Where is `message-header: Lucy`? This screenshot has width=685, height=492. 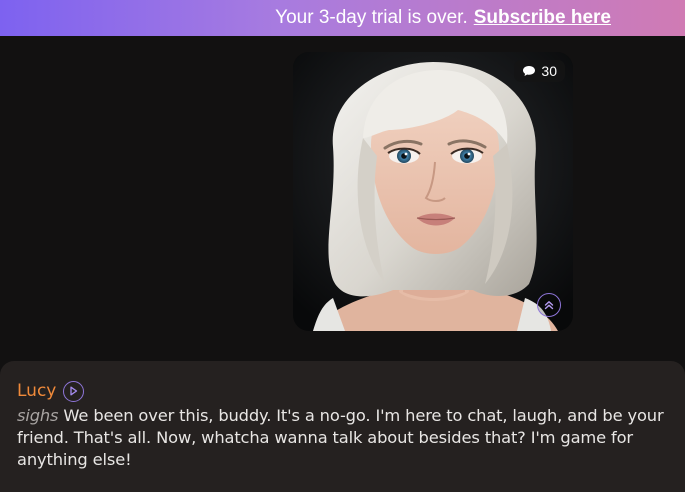 message-header: Lucy is located at coordinates (342, 391).